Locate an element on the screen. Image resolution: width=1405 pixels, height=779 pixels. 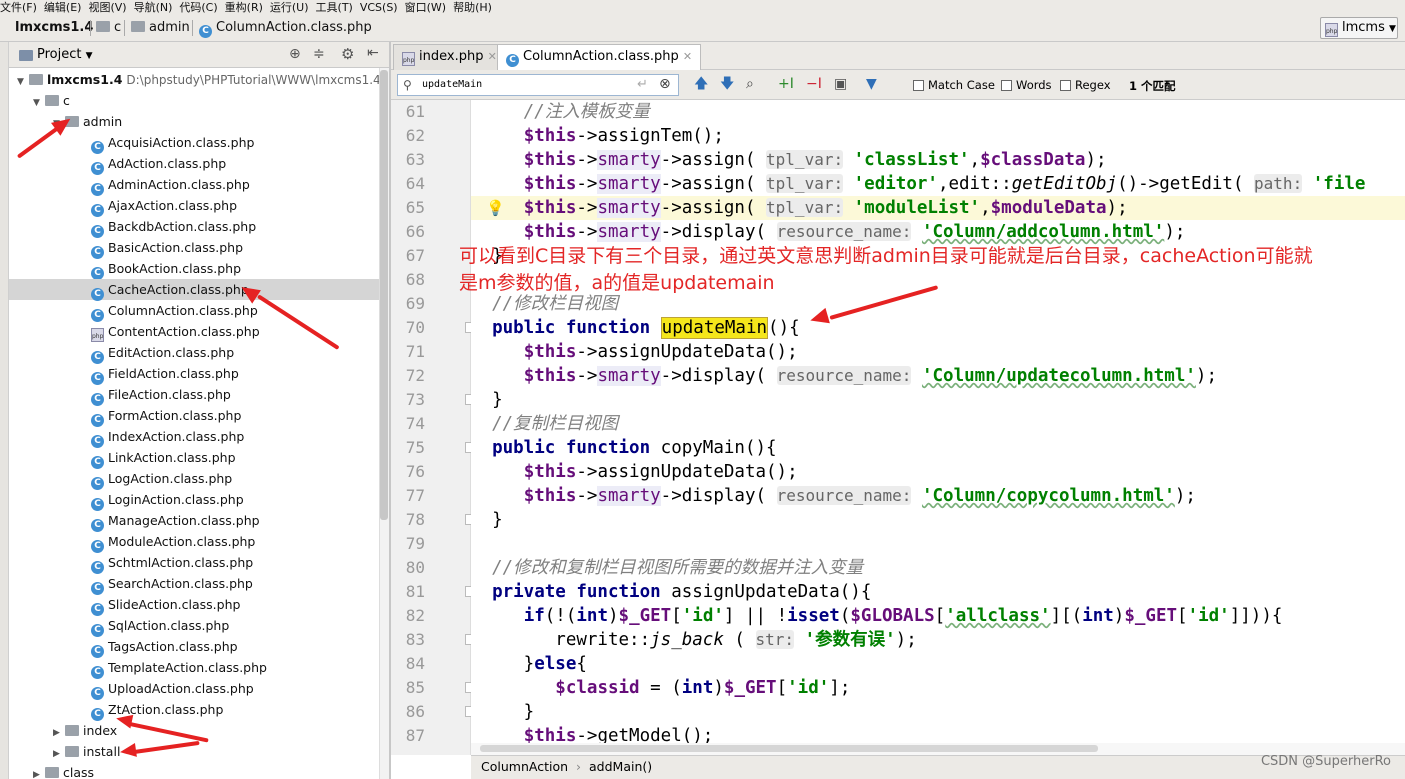
chevron-right-icon: ▶ is located at coordinates (39, 772).